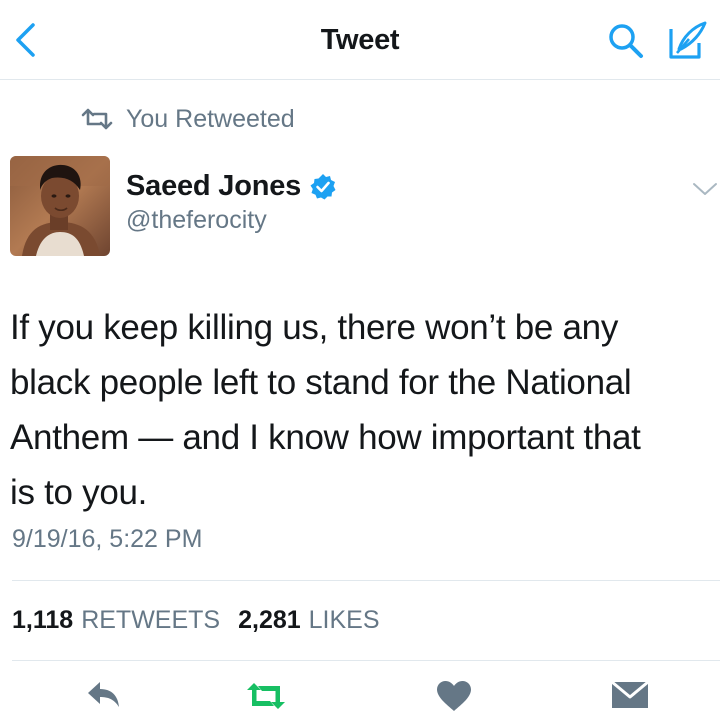 The height and width of the screenshot is (720, 720). I want to click on author-name-row: Saeed Jones, so click(231, 186).